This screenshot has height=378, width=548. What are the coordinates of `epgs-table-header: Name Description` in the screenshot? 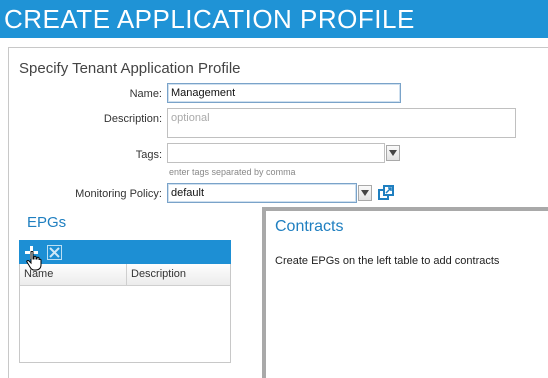 It's located at (125, 275).